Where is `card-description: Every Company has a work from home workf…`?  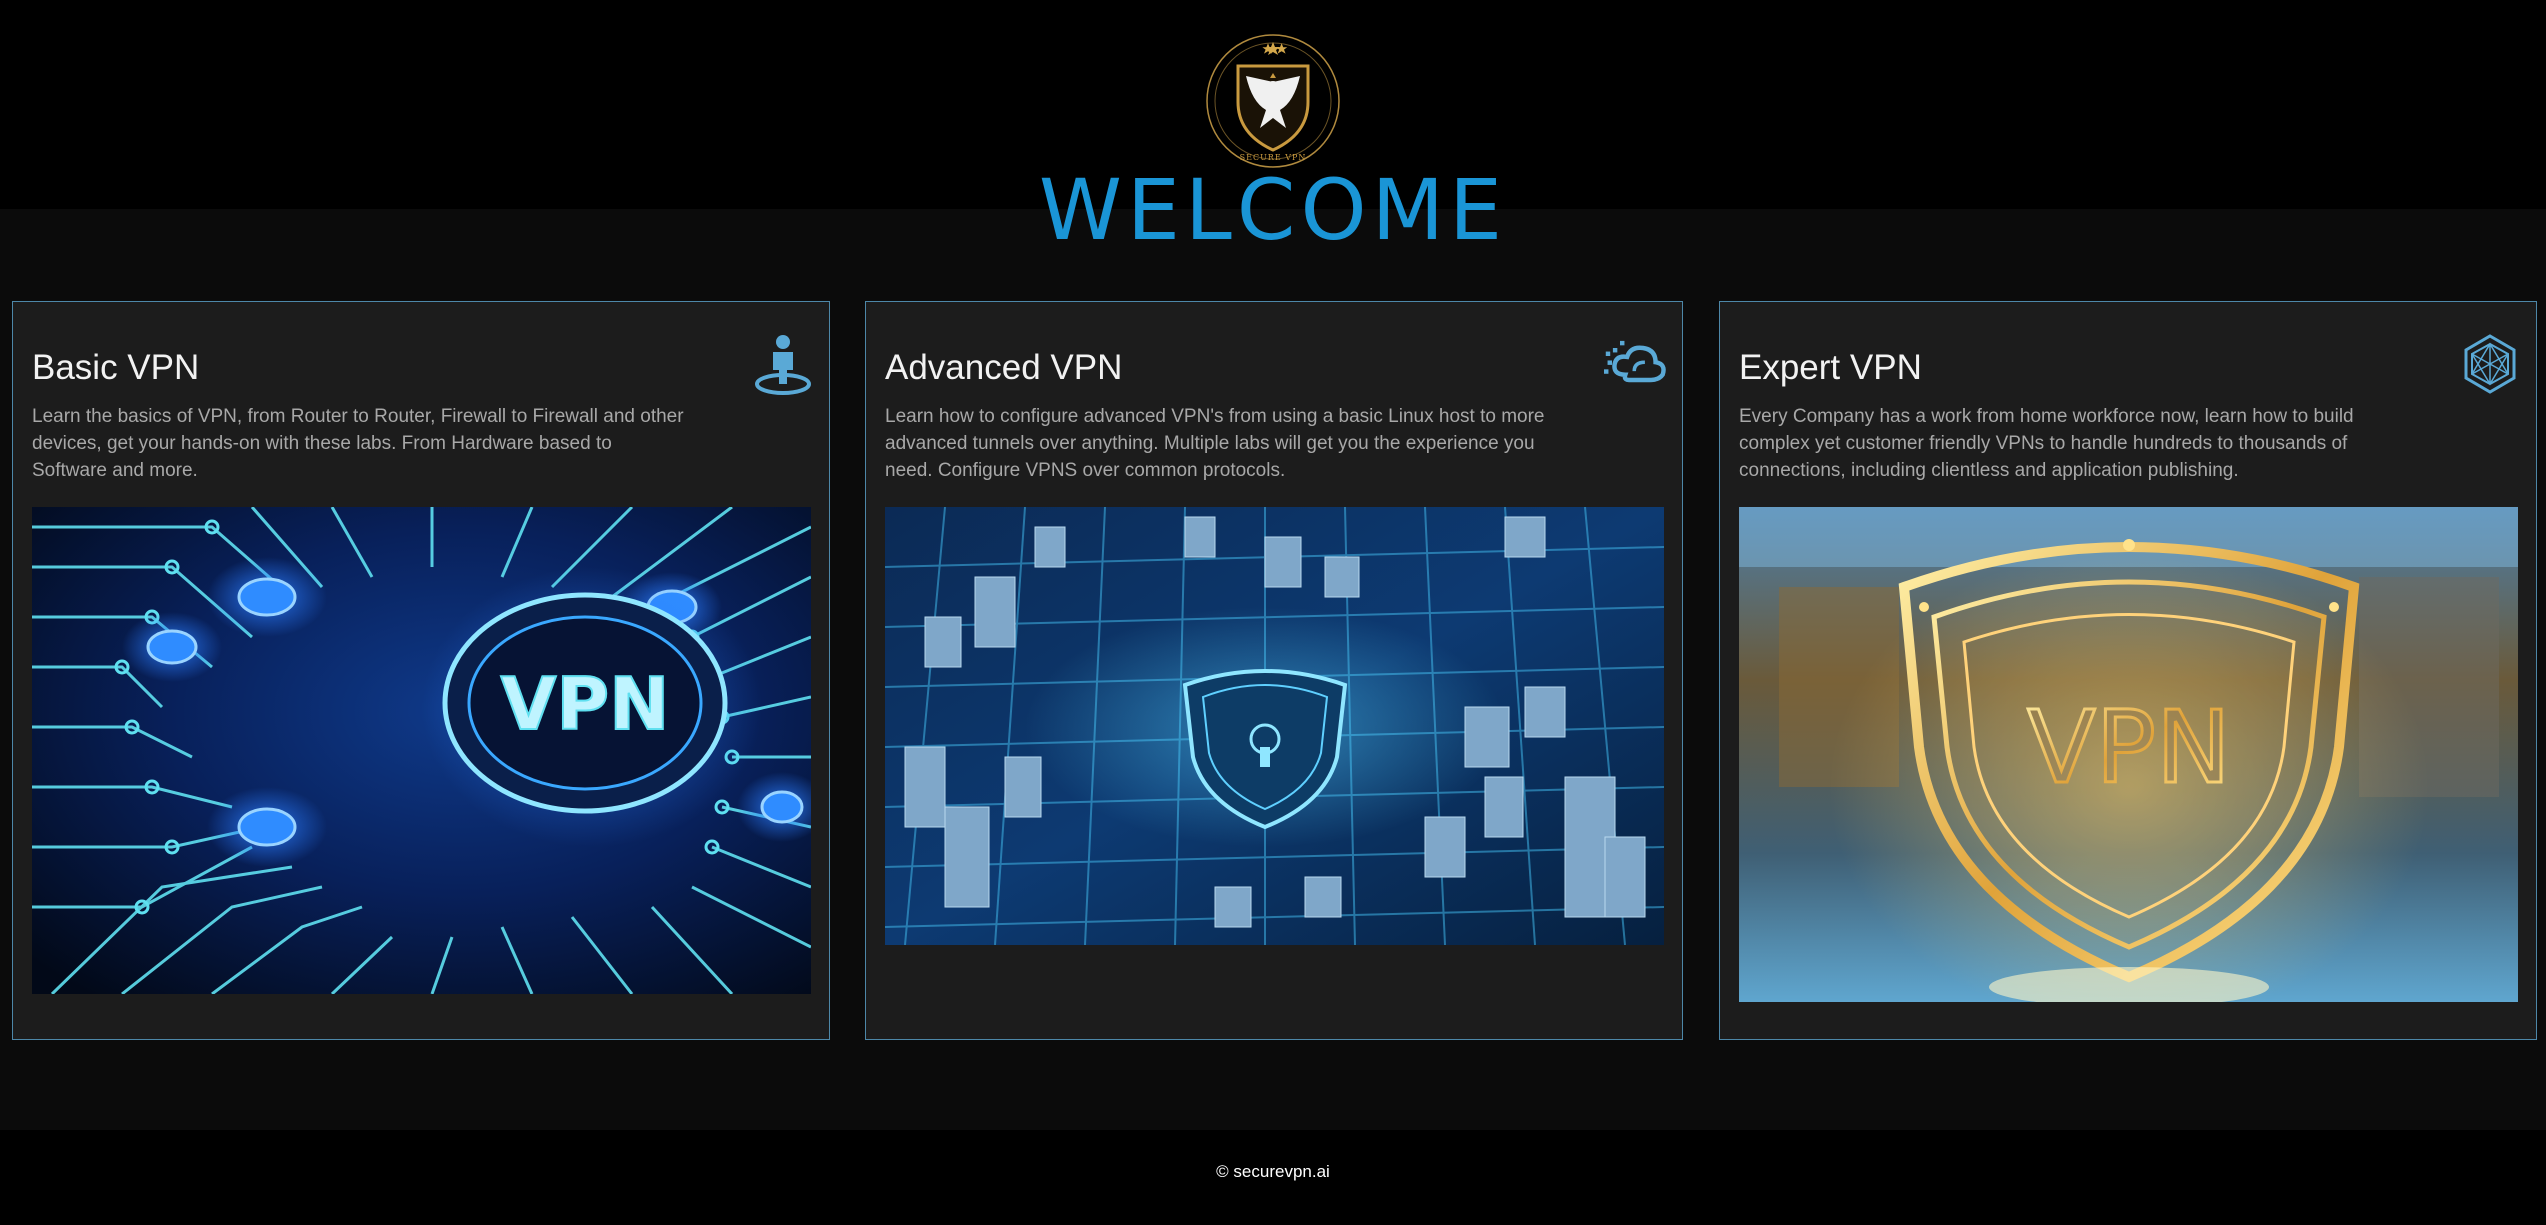 card-description: Every Company has a work from home workf… is located at coordinates (2046, 443).